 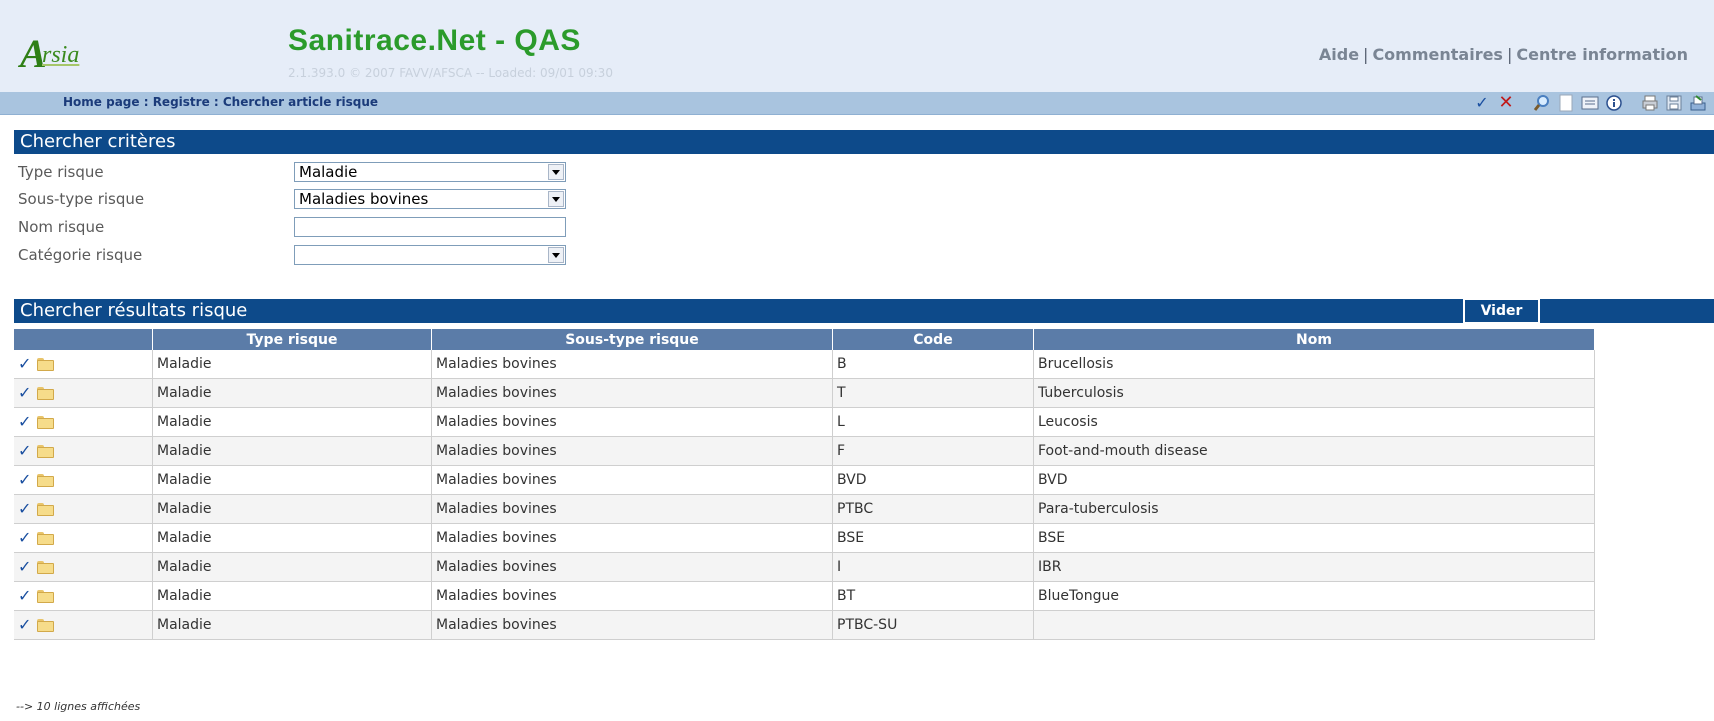 I want to click on table-row: ✓ Maladie Maladies bovines BT BlueTongue, so click(x=804, y=596).